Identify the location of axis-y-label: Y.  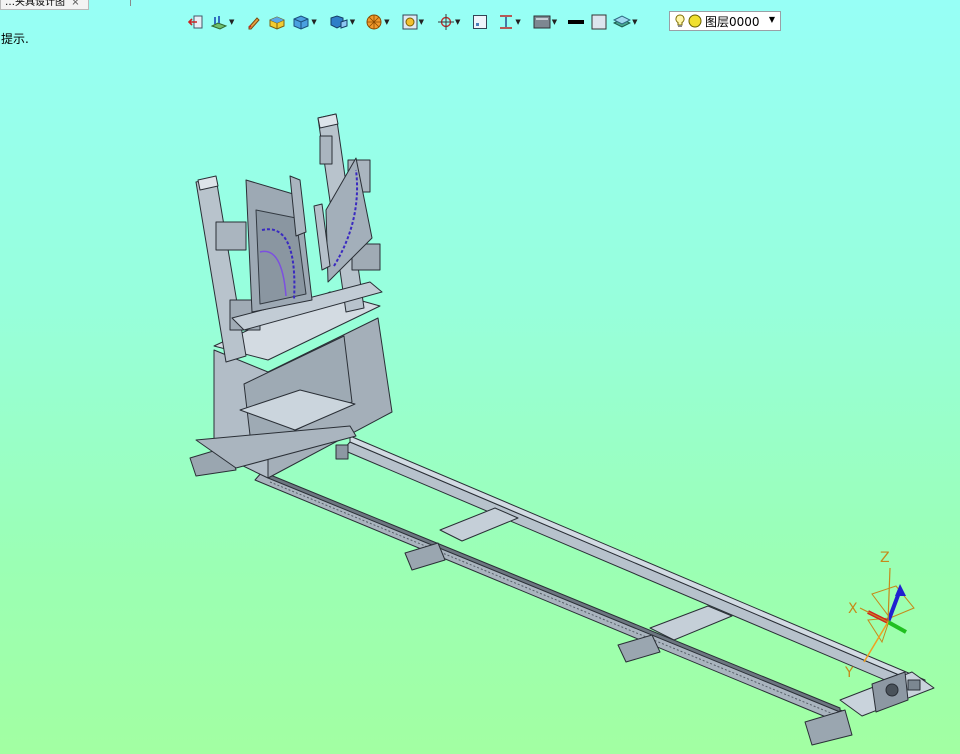
(849, 673).